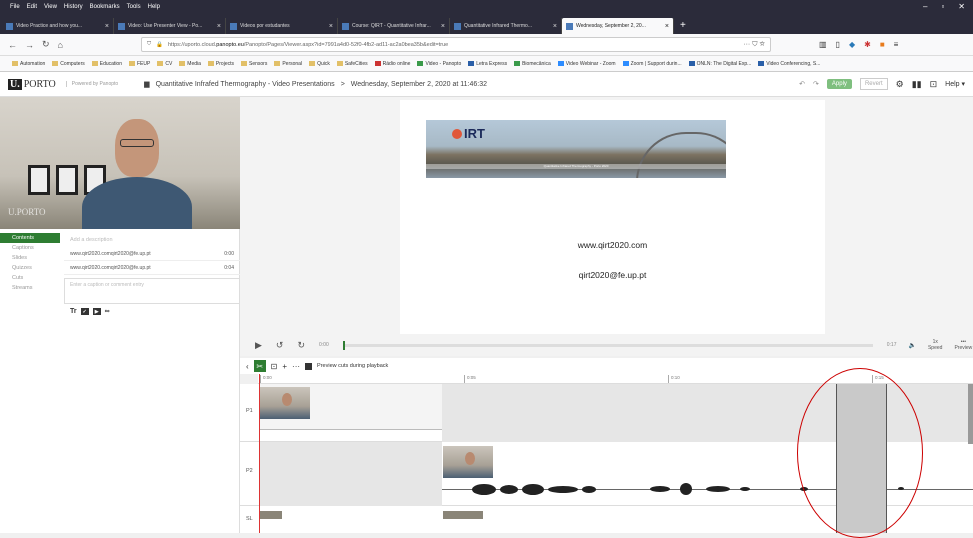 This screenshot has width=973, height=538. What do you see at coordinates (190, 64) in the screenshot?
I see `bookmark-item: Media` at bounding box center [190, 64].